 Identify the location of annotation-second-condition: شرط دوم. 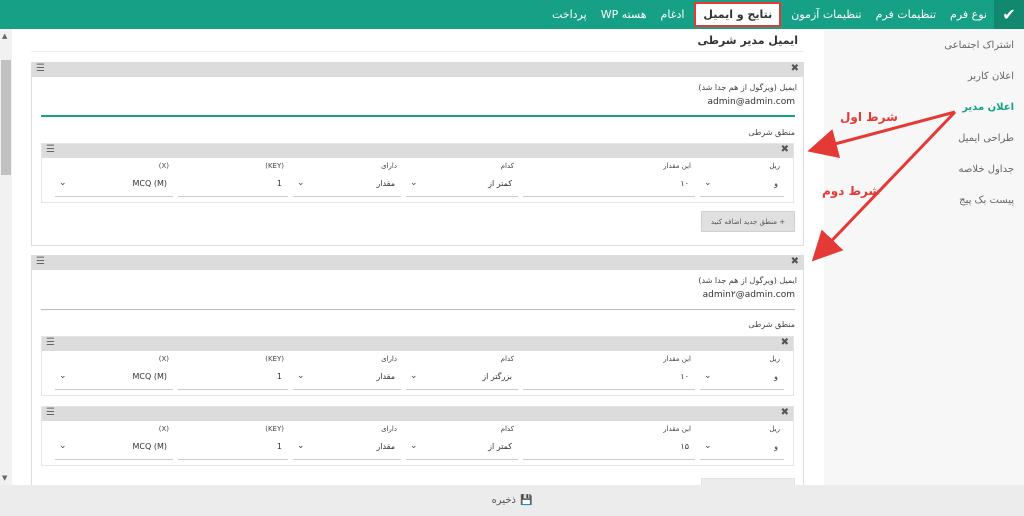
(851, 191).